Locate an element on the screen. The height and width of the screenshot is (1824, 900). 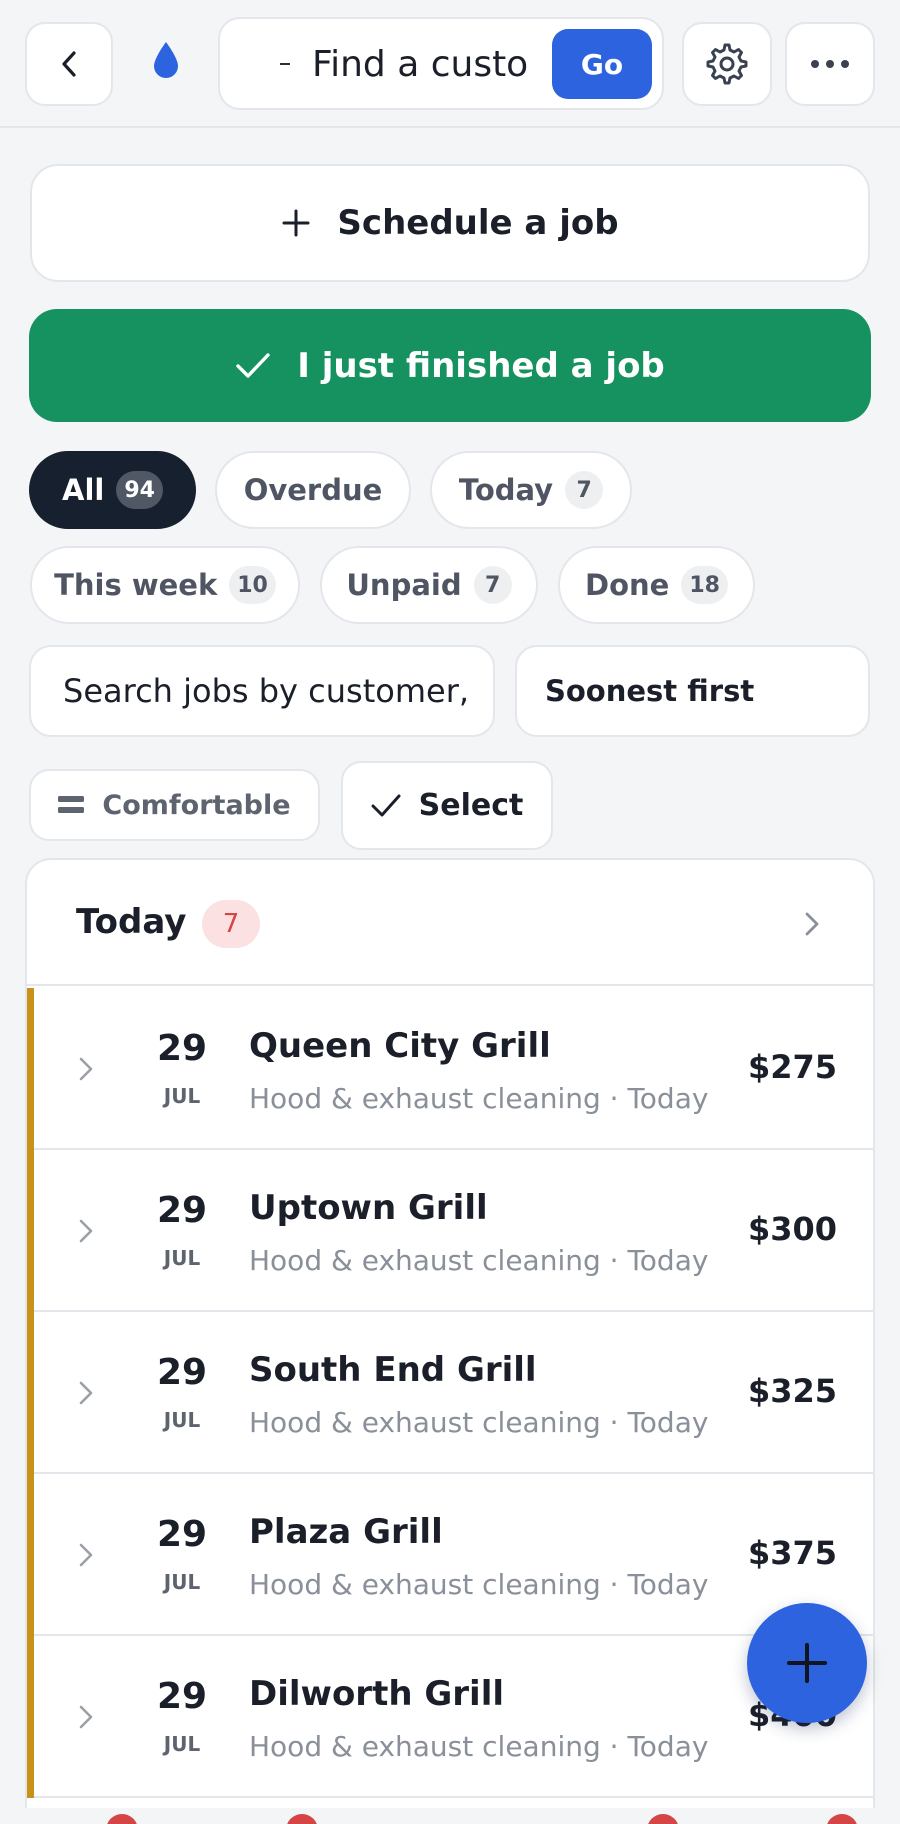
gear-icon is located at coordinates (727, 64).